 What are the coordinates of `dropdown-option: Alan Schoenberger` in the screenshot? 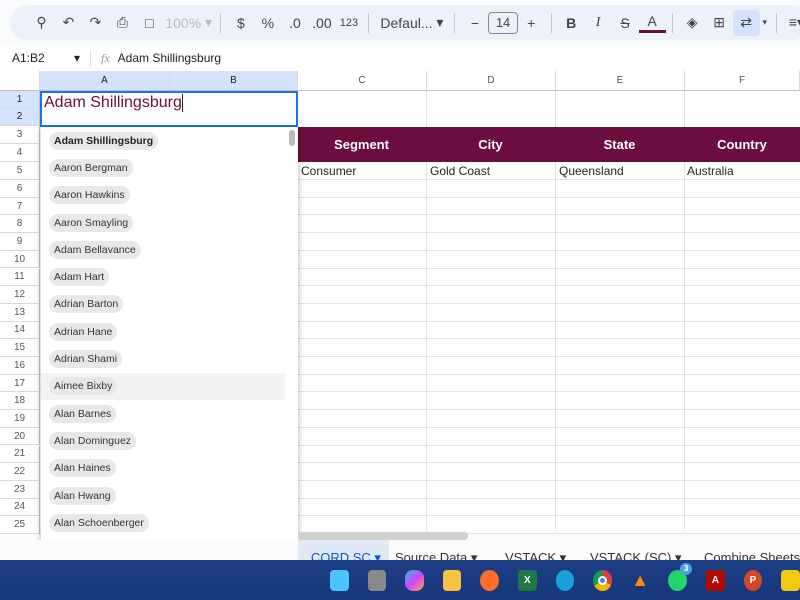 It's located at (169, 522).